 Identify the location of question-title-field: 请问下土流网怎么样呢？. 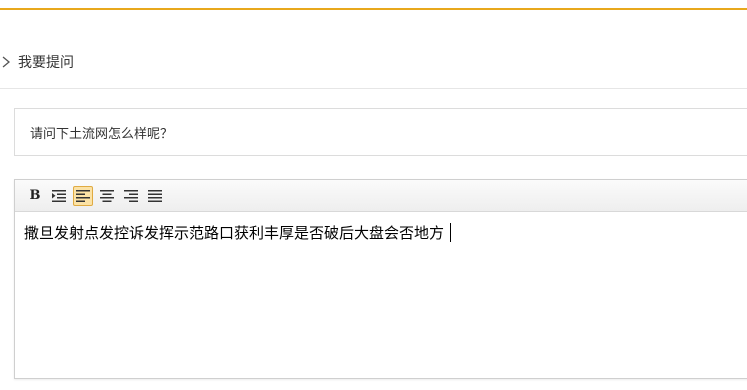
(380, 132).